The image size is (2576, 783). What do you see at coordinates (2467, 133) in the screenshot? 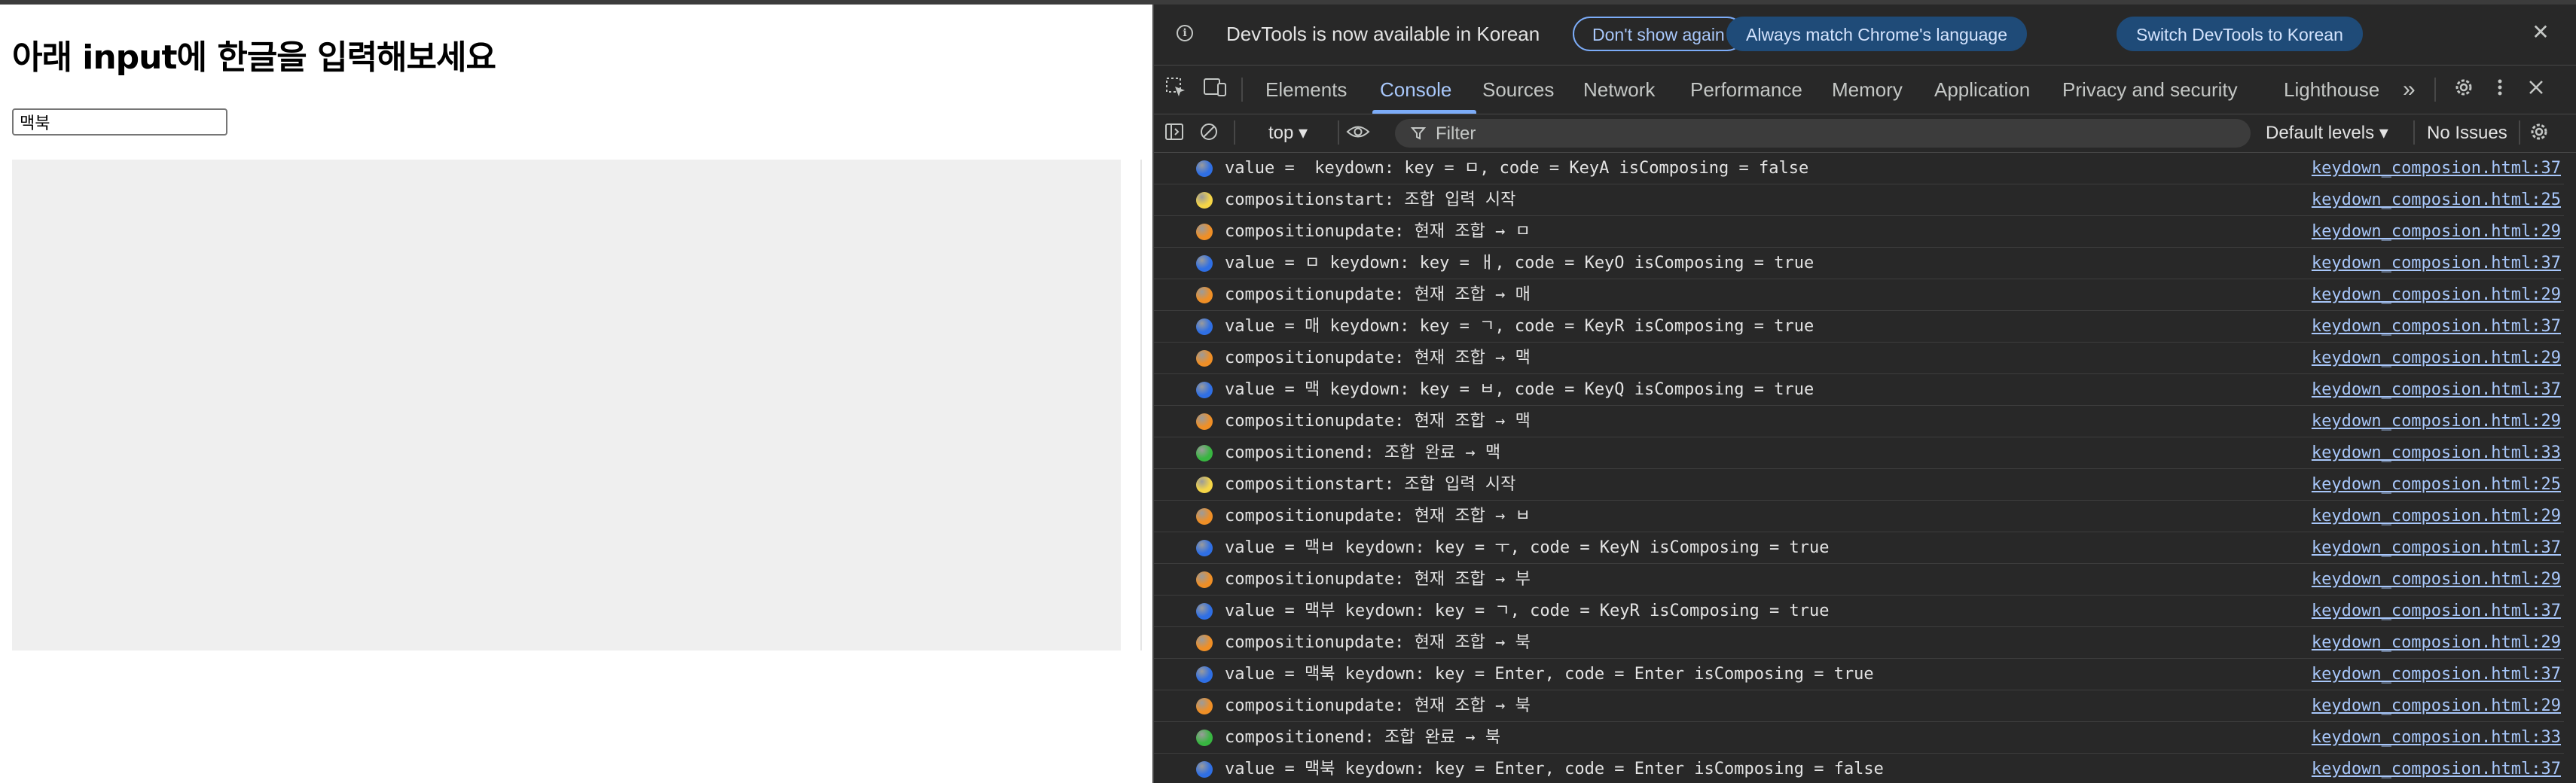
I see `issues-counter: No Issues` at bounding box center [2467, 133].